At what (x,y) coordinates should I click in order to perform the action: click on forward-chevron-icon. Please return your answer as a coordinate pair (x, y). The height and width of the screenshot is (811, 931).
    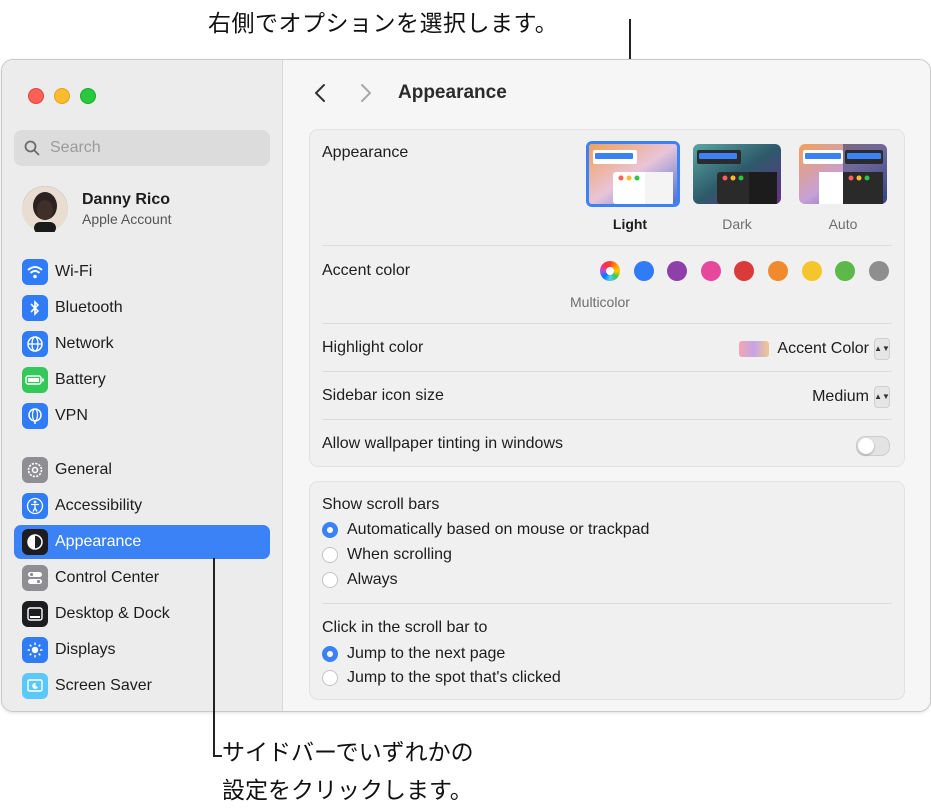
    Looking at the image, I should click on (366, 93).